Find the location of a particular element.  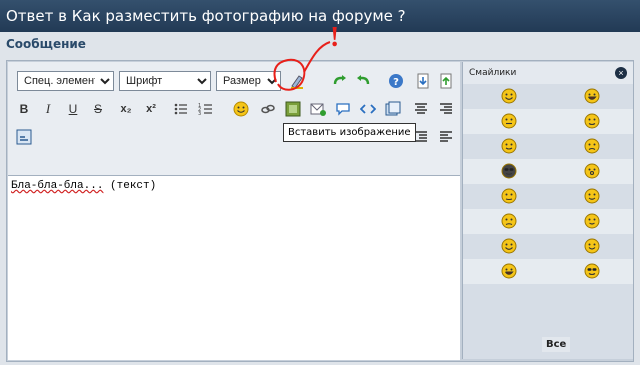

strike-button: S is located at coordinates (98, 109).